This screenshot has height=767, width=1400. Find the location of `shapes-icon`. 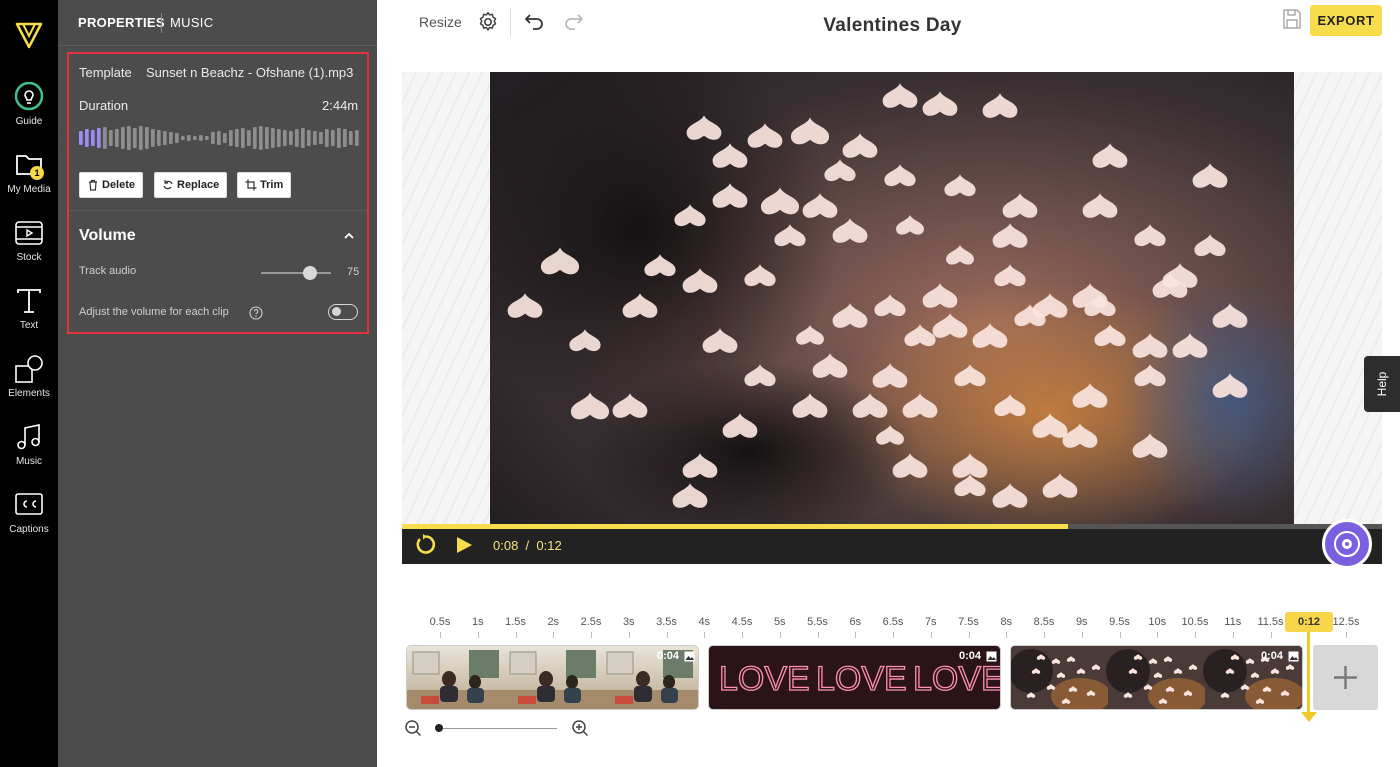

shapes-icon is located at coordinates (29, 369).